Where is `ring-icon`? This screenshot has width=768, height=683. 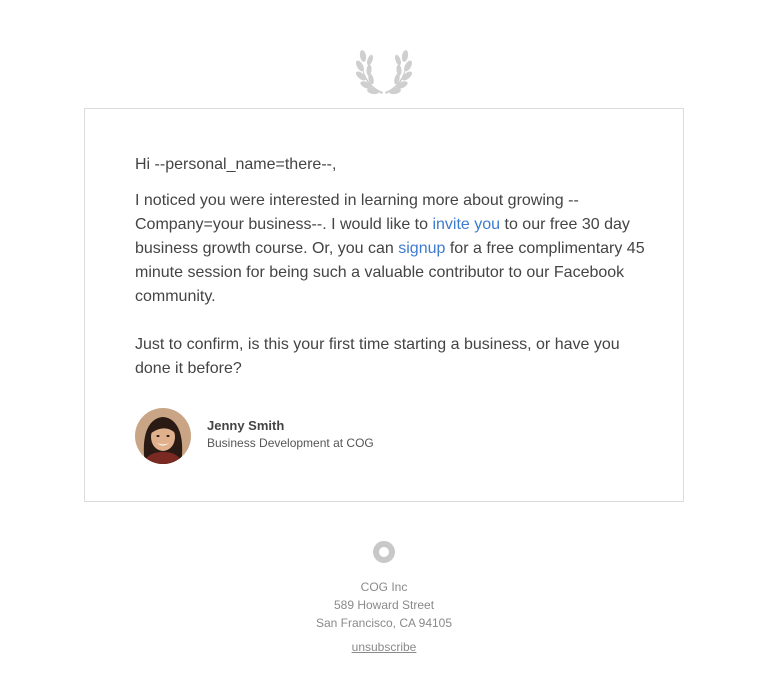 ring-icon is located at coordinates (384, 552).